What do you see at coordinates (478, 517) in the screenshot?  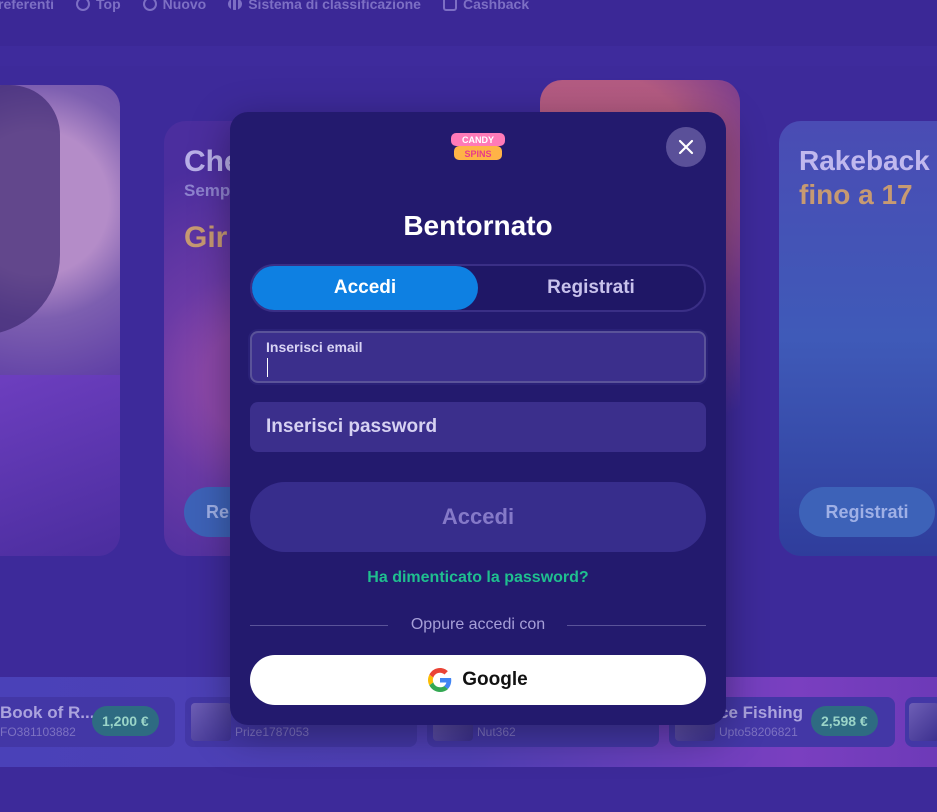 I see `login-submit-button: Accedi` at bounding box center [478, 517].